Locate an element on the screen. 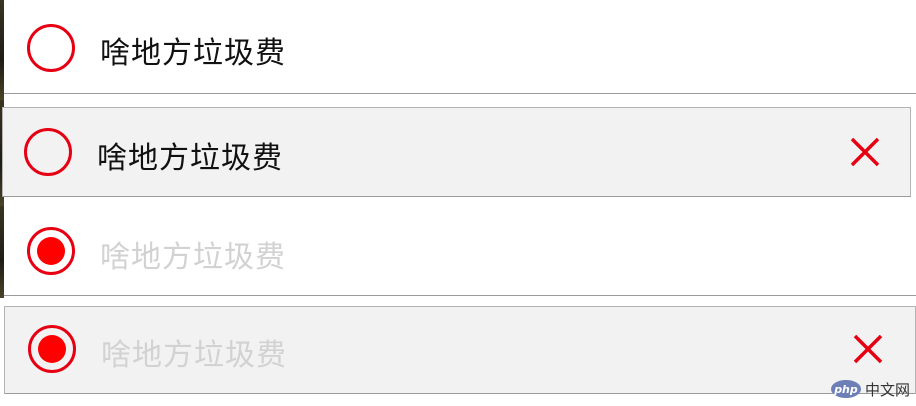 This screenshot has height=406, width=916. site-watermark: php 中文网 is located at coordinates (870, 389).